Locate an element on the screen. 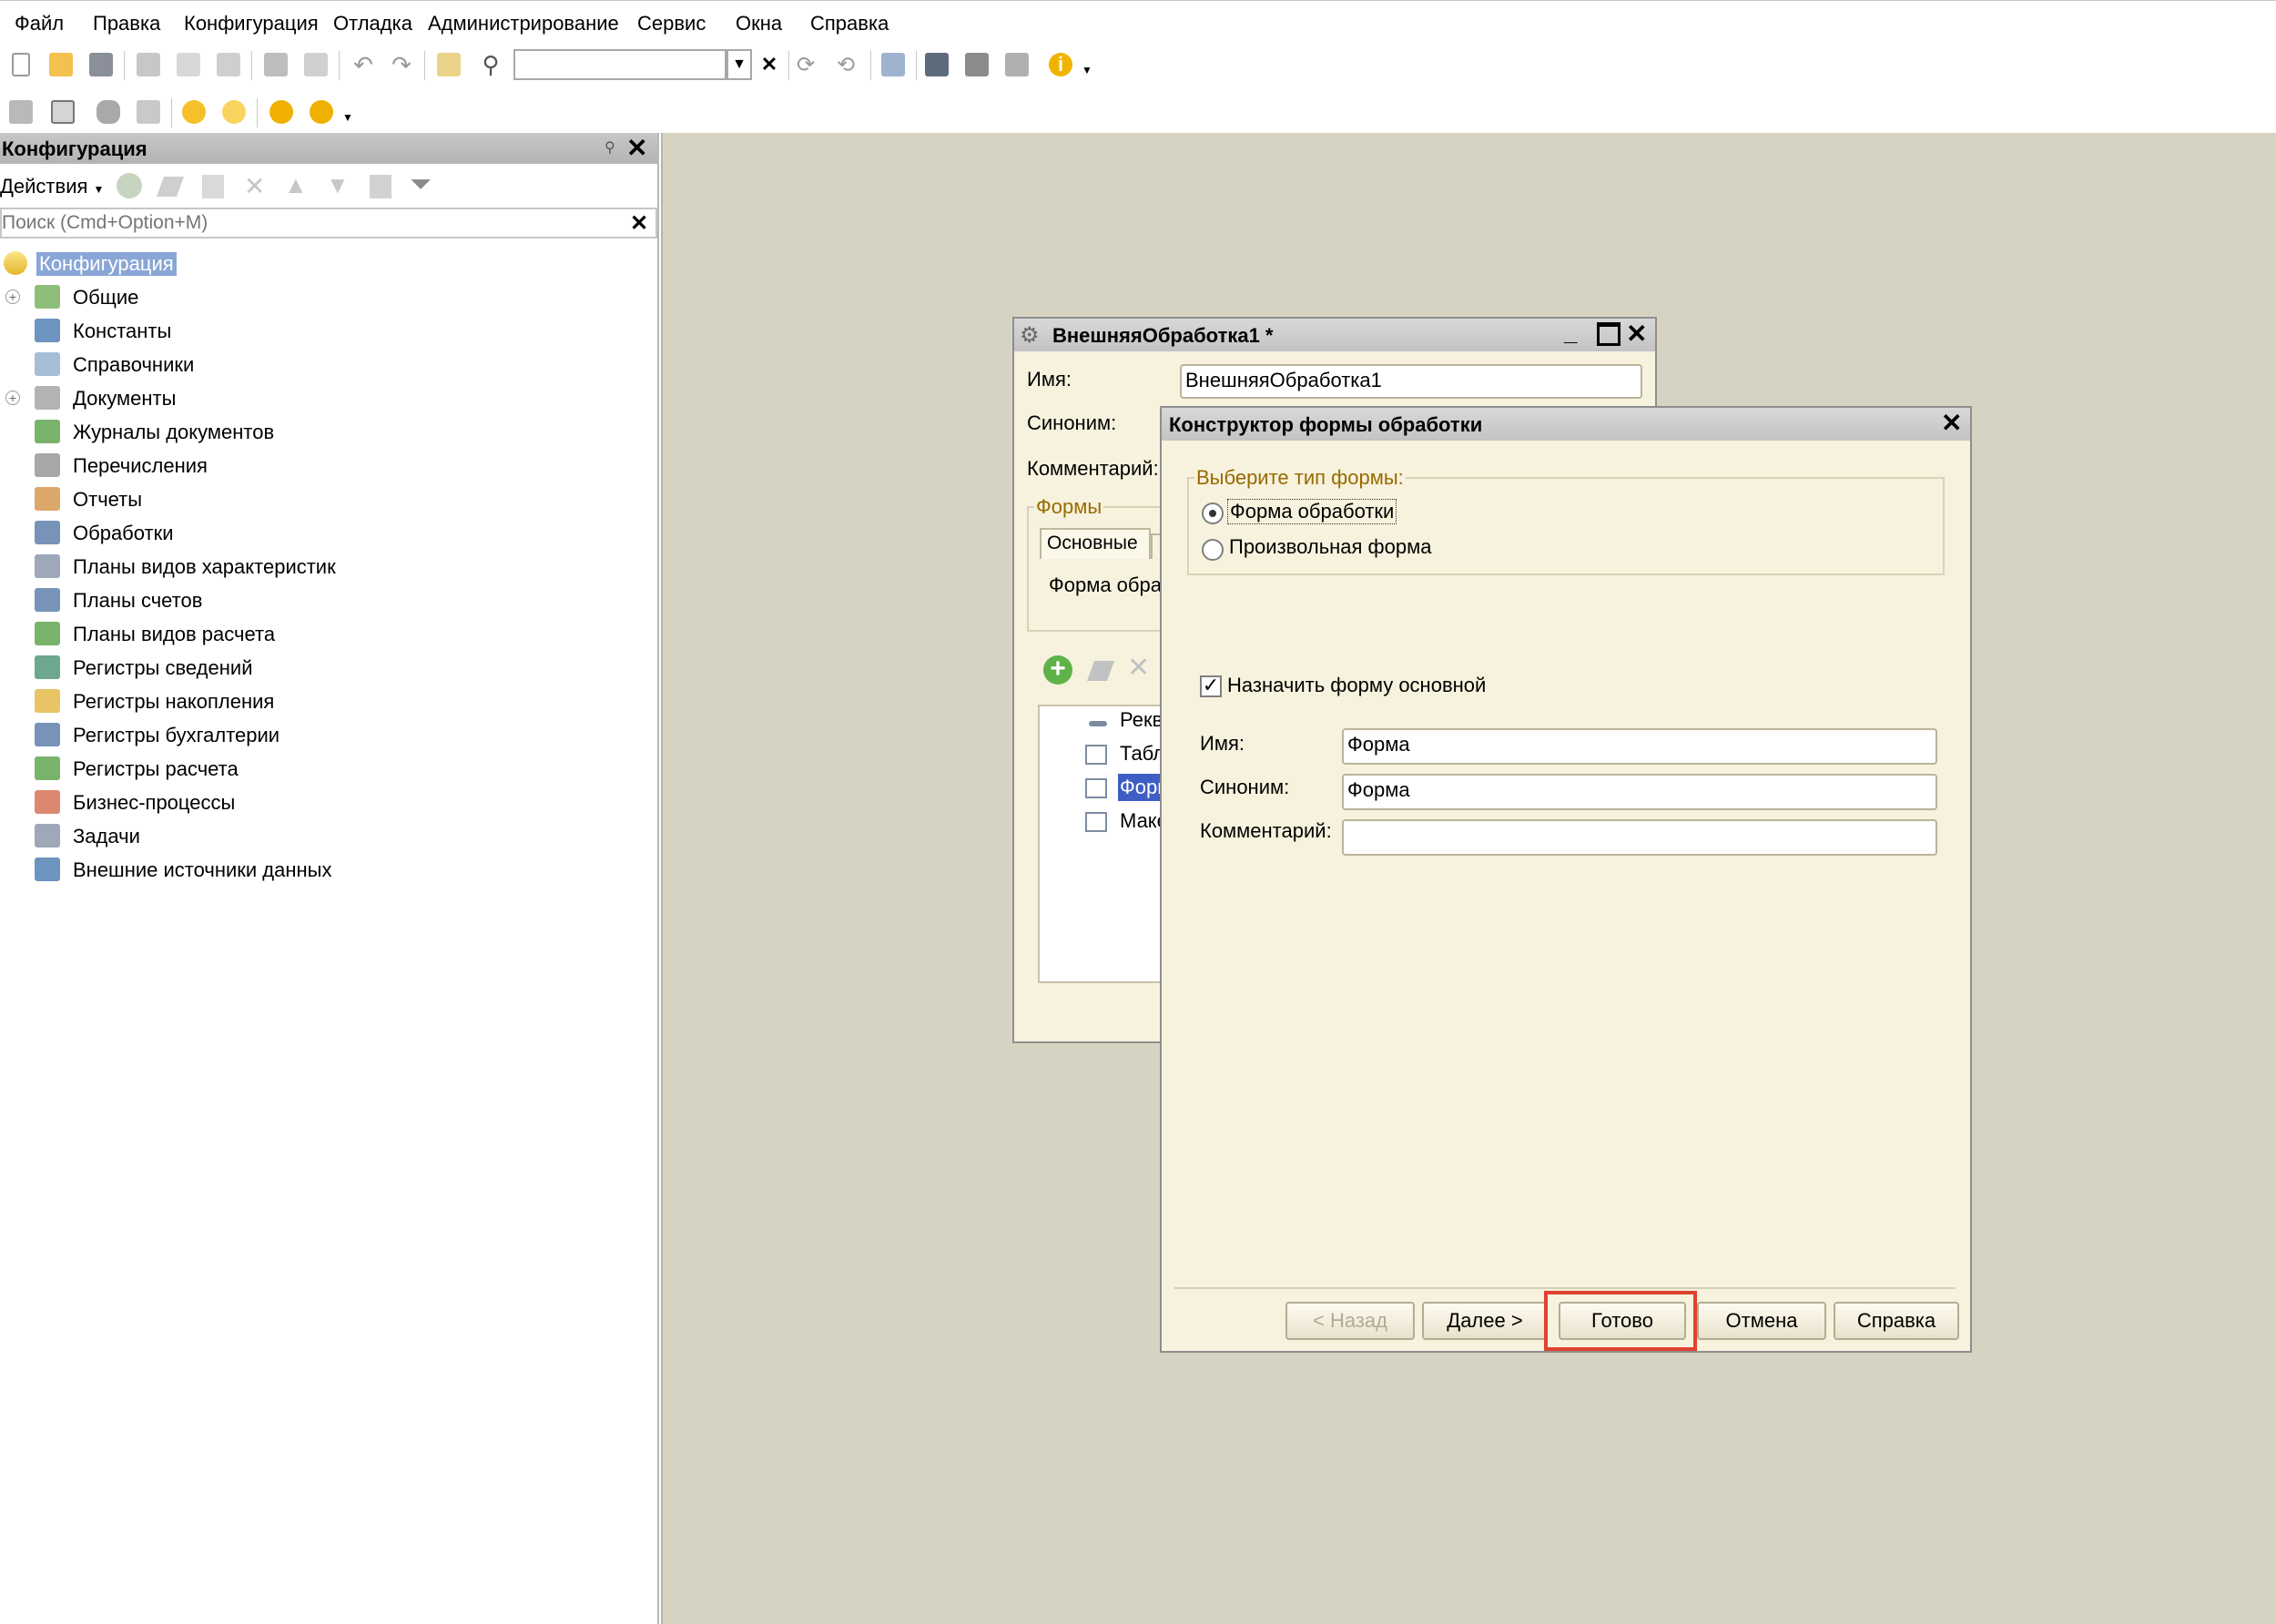 The width and height of the screenshot is (2276, 1624). object-properties-button is located at coordinates (148, 111).